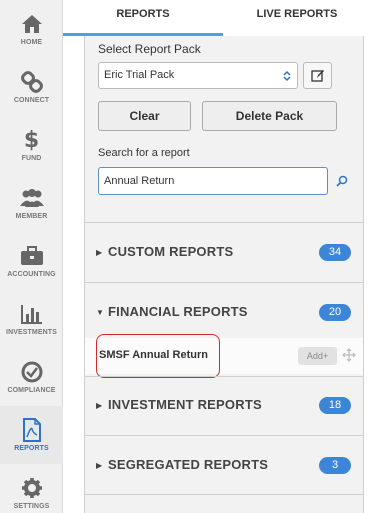  I want to click on section-investment-reports: ▶ INVESTMENT REPORTS 18, so click(224, 406).